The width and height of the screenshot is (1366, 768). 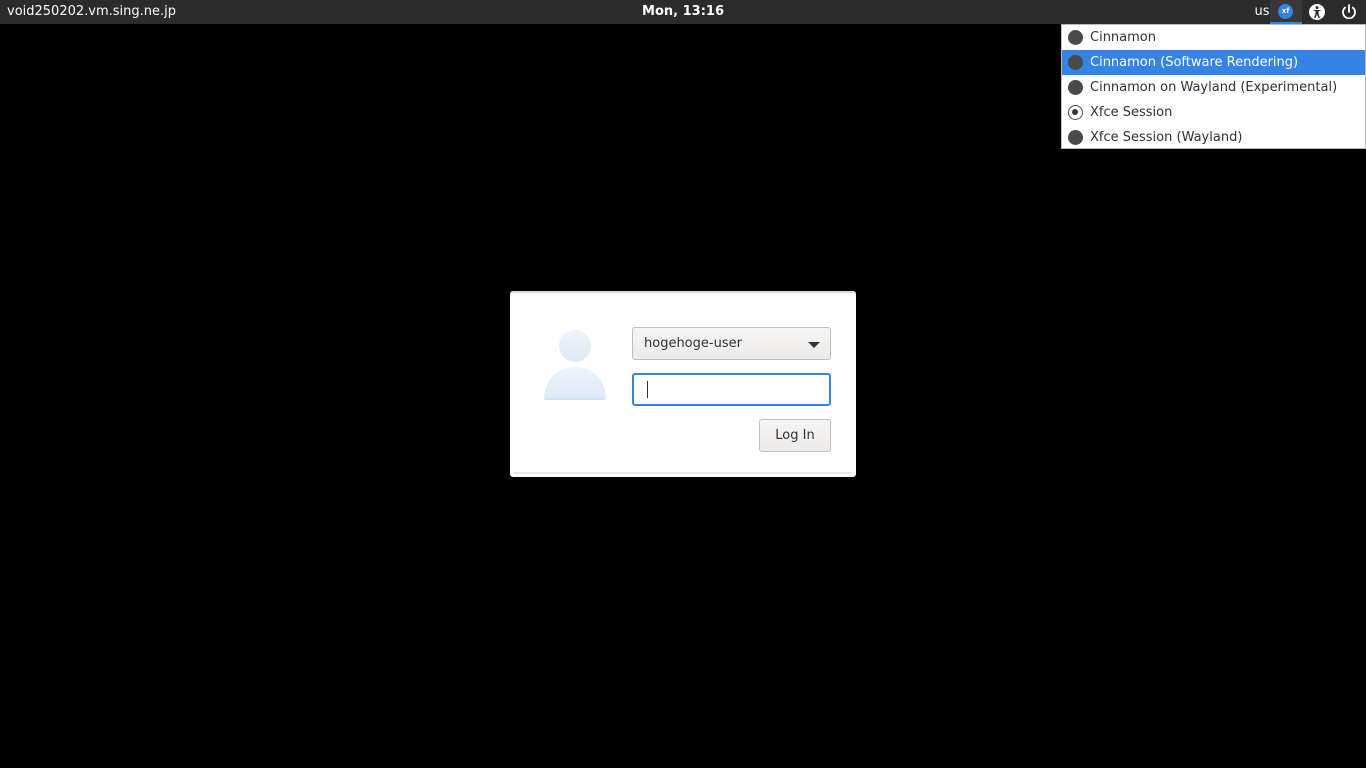 I want to click on password-input, so click(x=731, y=389).